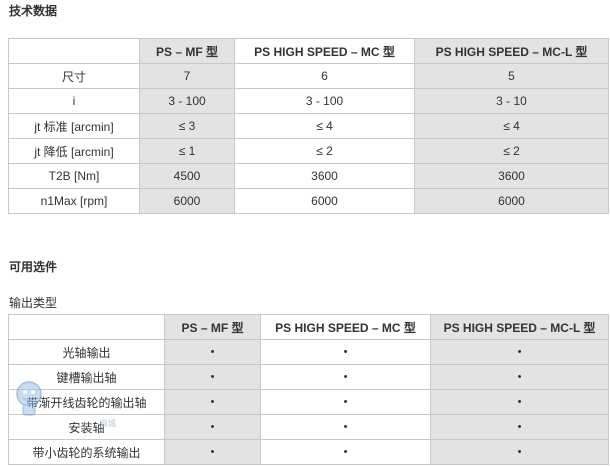 The image size is (610, 466). I want to click on table-cell: ≤ 1, so click(187, 151).